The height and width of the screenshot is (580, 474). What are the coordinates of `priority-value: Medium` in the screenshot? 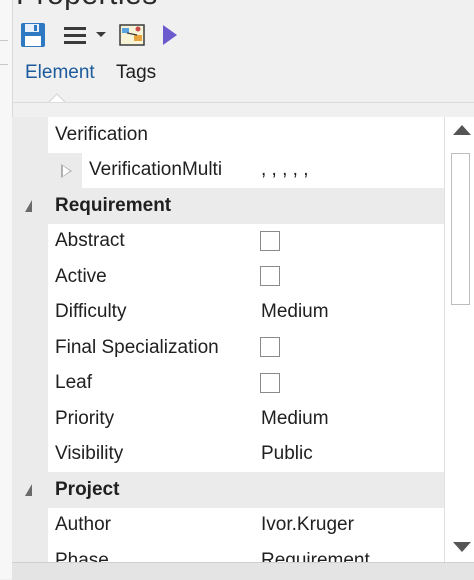 It's located at (295, 419).